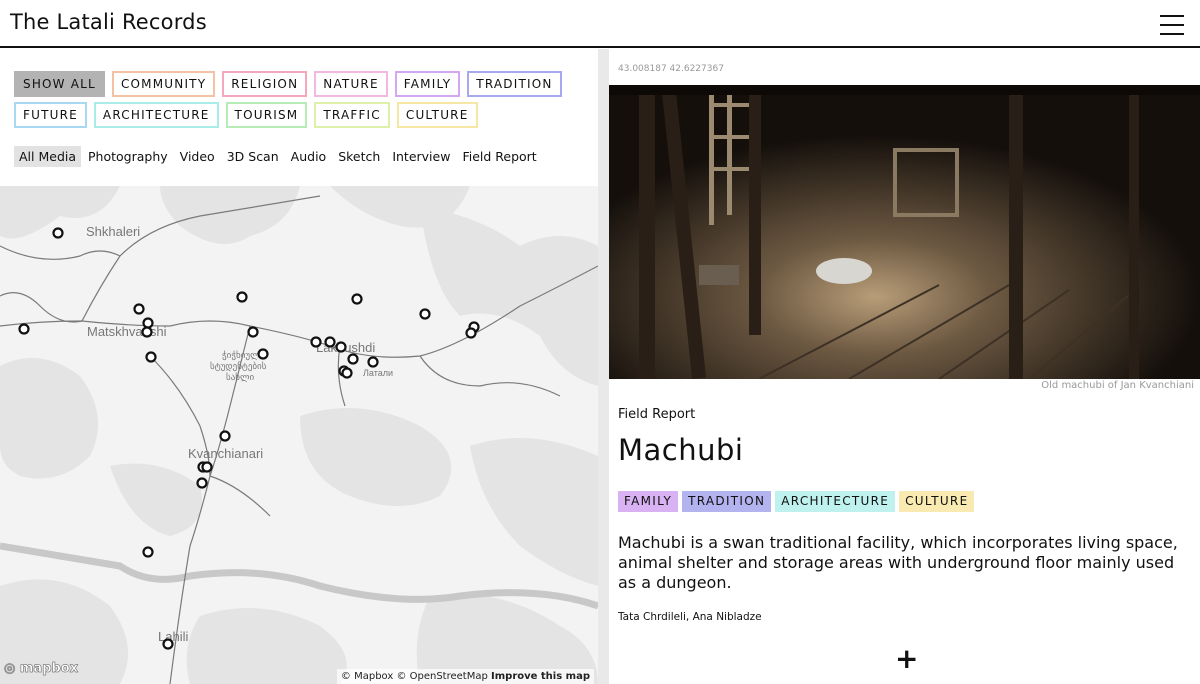 Image resolution: width=1200 pixels, height=684 pixels. I want to click on media-video: Video, so click(197, 156).